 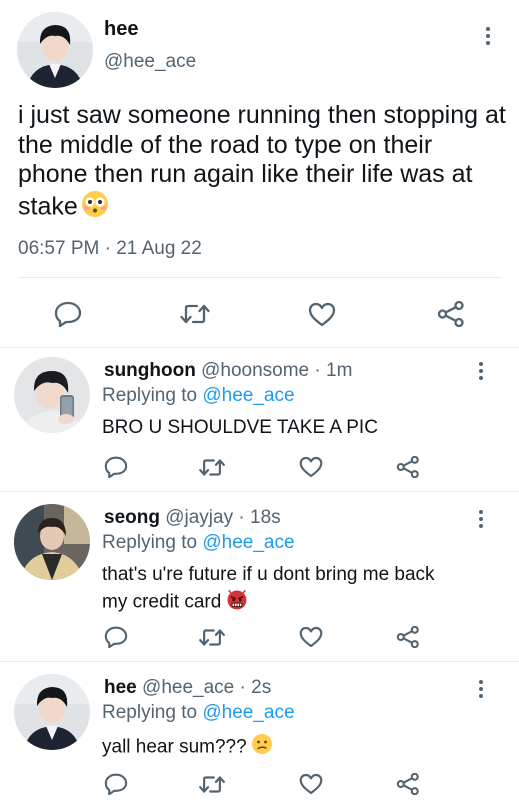 I want to click on reply-handle: @hee_ace, so click(x=188, y=687).